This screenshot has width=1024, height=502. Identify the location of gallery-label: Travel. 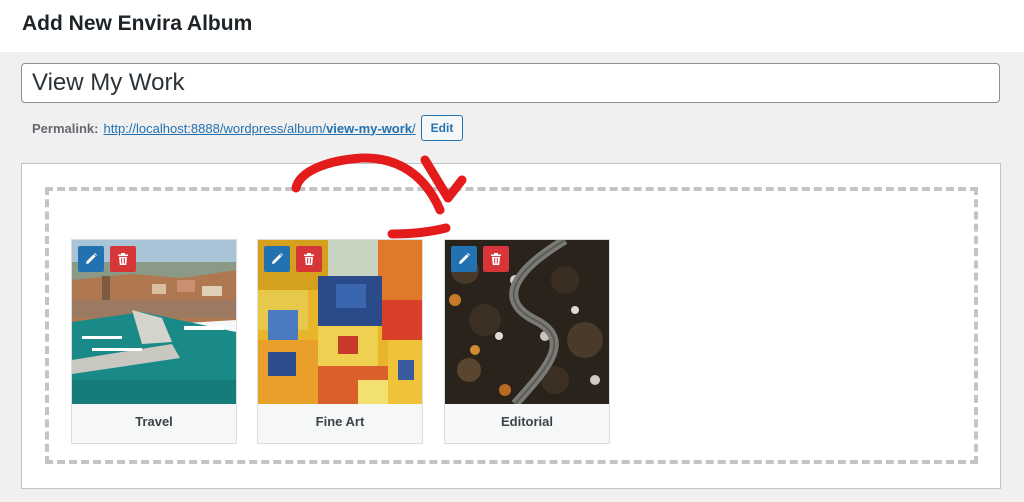
(154, 421).